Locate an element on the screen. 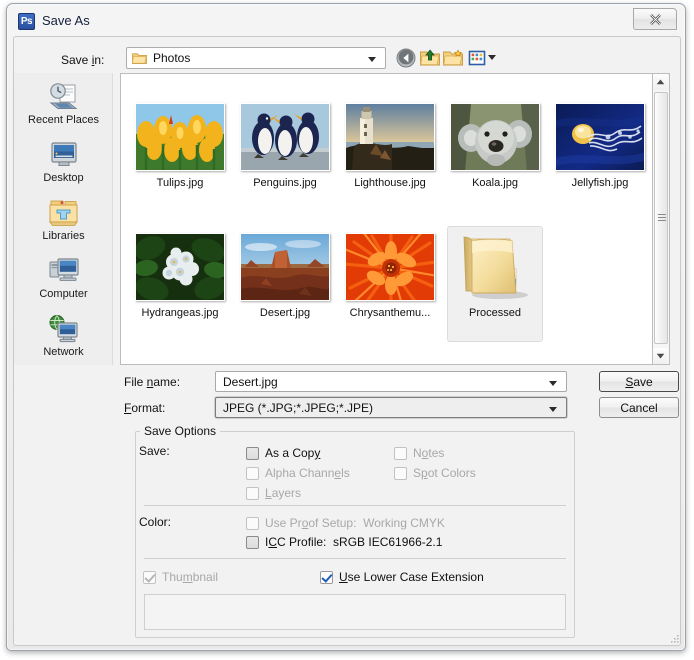  close-button is located at coordinates (655, 19).